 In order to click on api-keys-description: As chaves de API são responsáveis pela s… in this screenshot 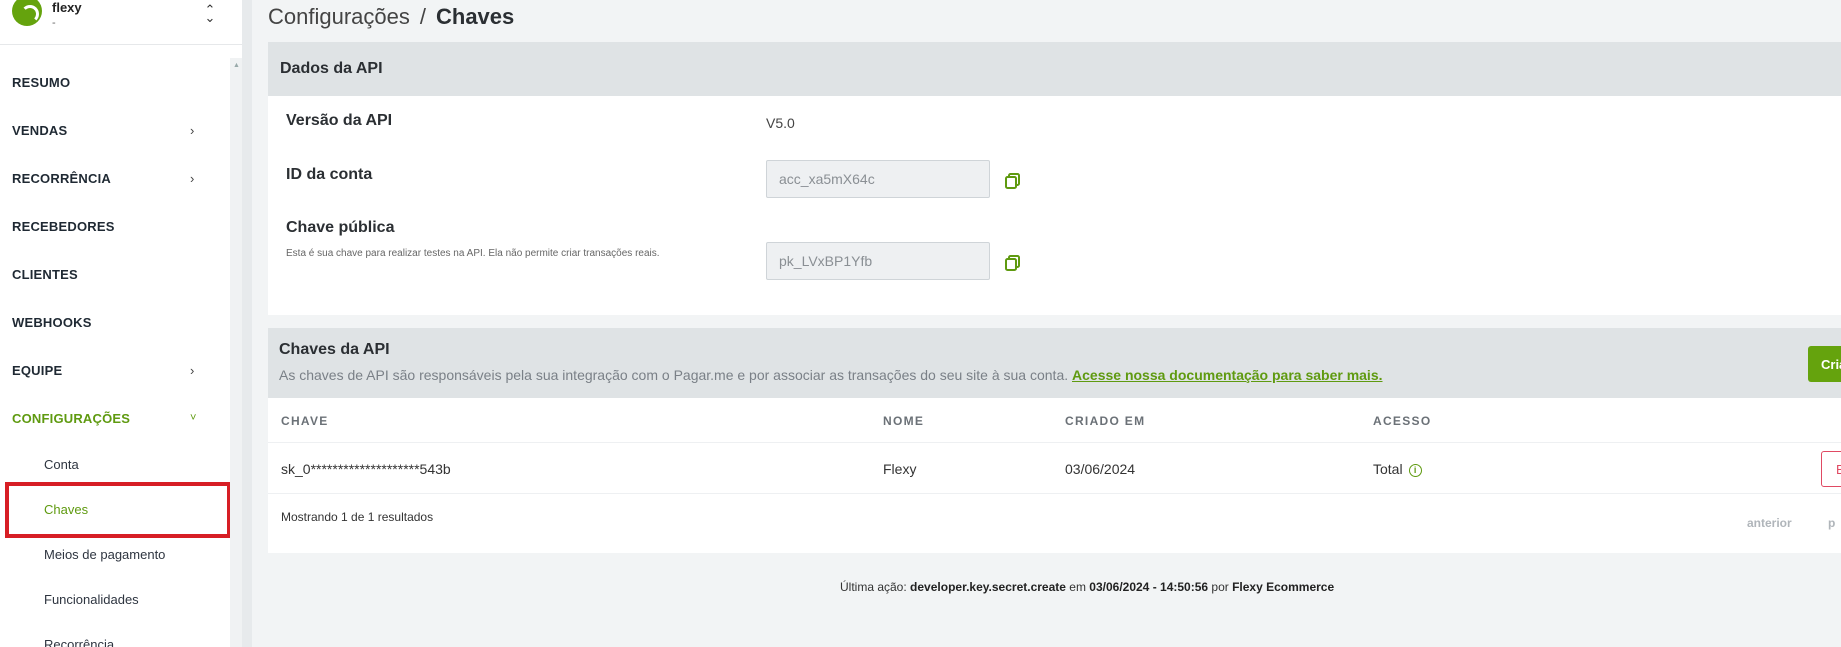, I will do `click(831, 375)`.